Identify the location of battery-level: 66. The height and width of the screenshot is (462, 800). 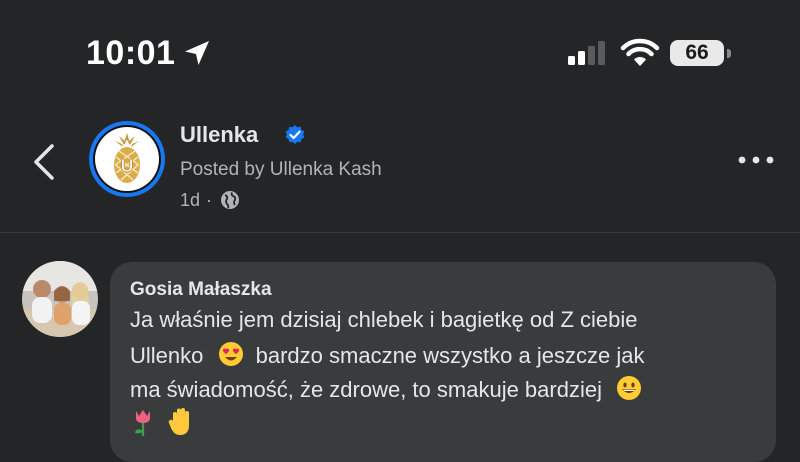
(697, 52).